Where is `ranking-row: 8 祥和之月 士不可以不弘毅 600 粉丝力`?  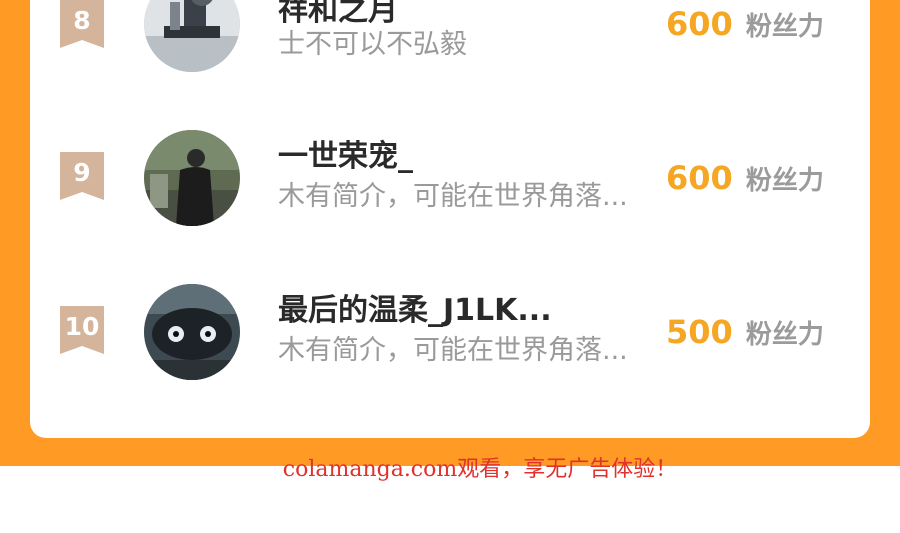
ranking-row: 8 祥和之月 士不可以不弘毅 600 粉丝力 is located at coordinates (450, 40).